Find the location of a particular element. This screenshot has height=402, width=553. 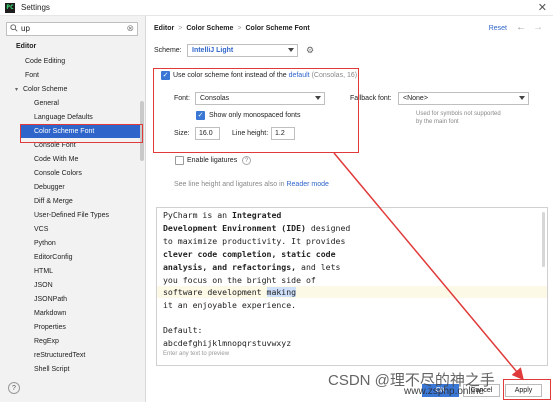

breadcrumb-color-scheme-font: Color Scheme Font is located at coordinates (277, 28).